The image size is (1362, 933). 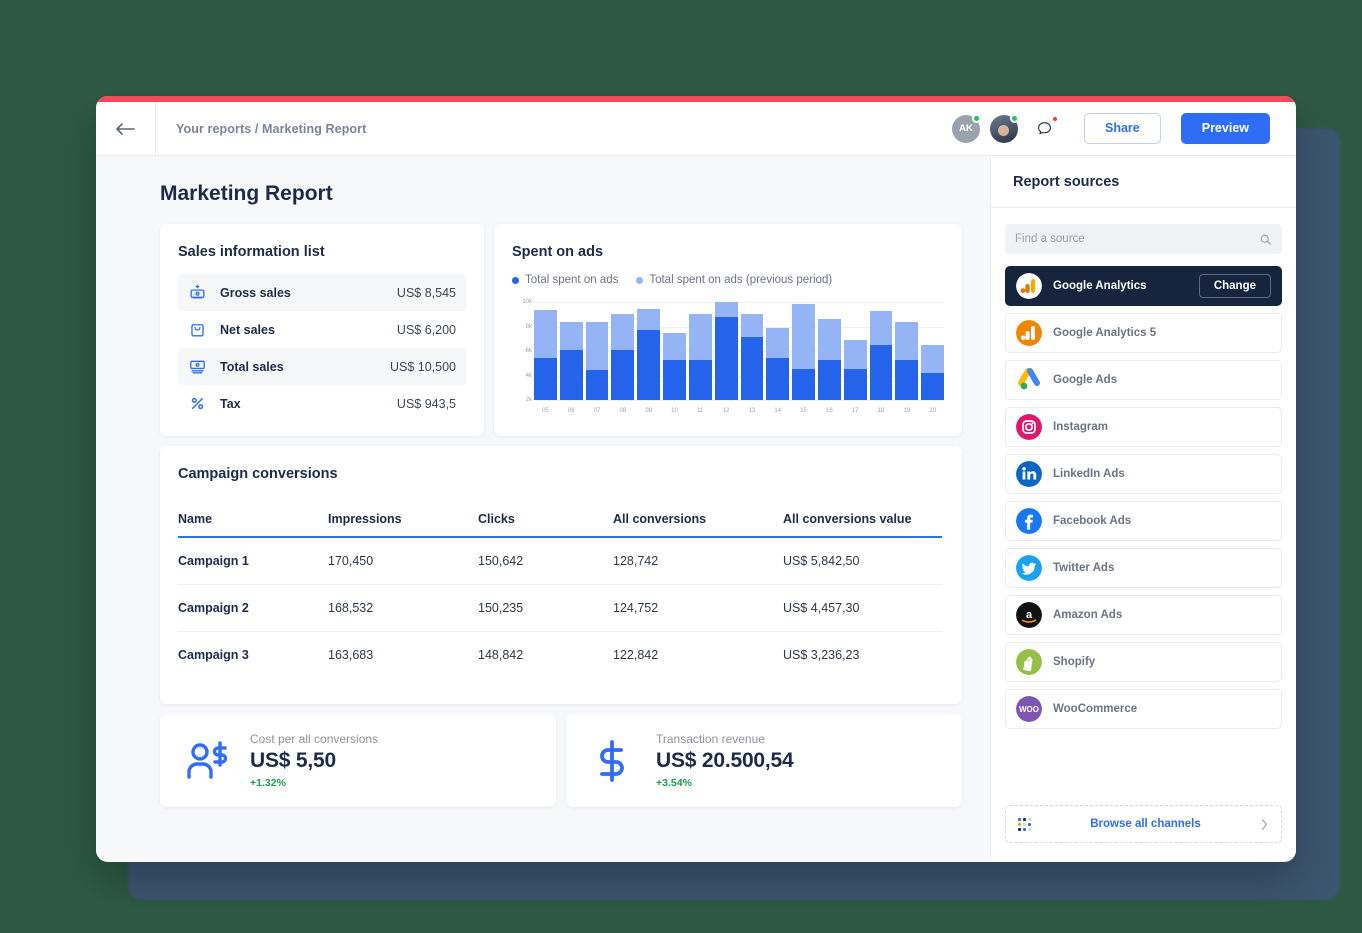 I want to click on source-search, so click(x=1143, y=239).